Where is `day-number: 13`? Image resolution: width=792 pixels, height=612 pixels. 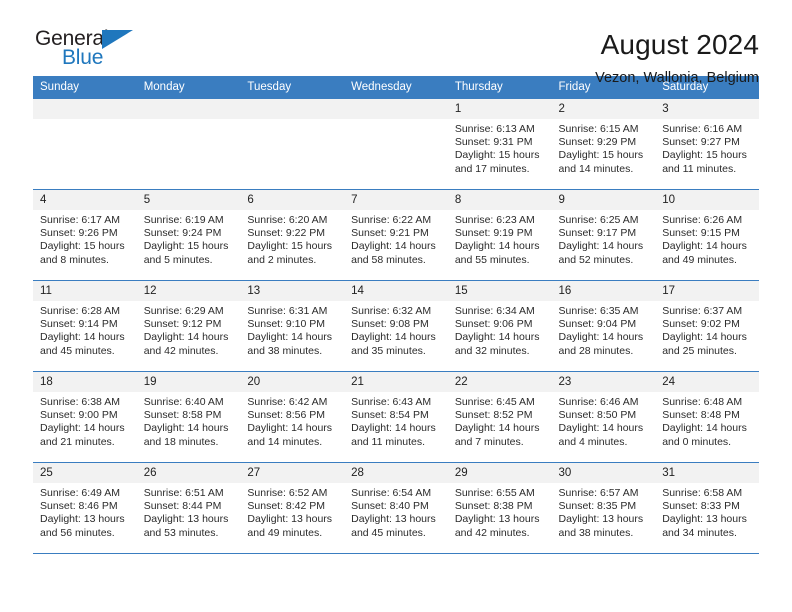 day-number: 13 is located at coordinates (292, 291).